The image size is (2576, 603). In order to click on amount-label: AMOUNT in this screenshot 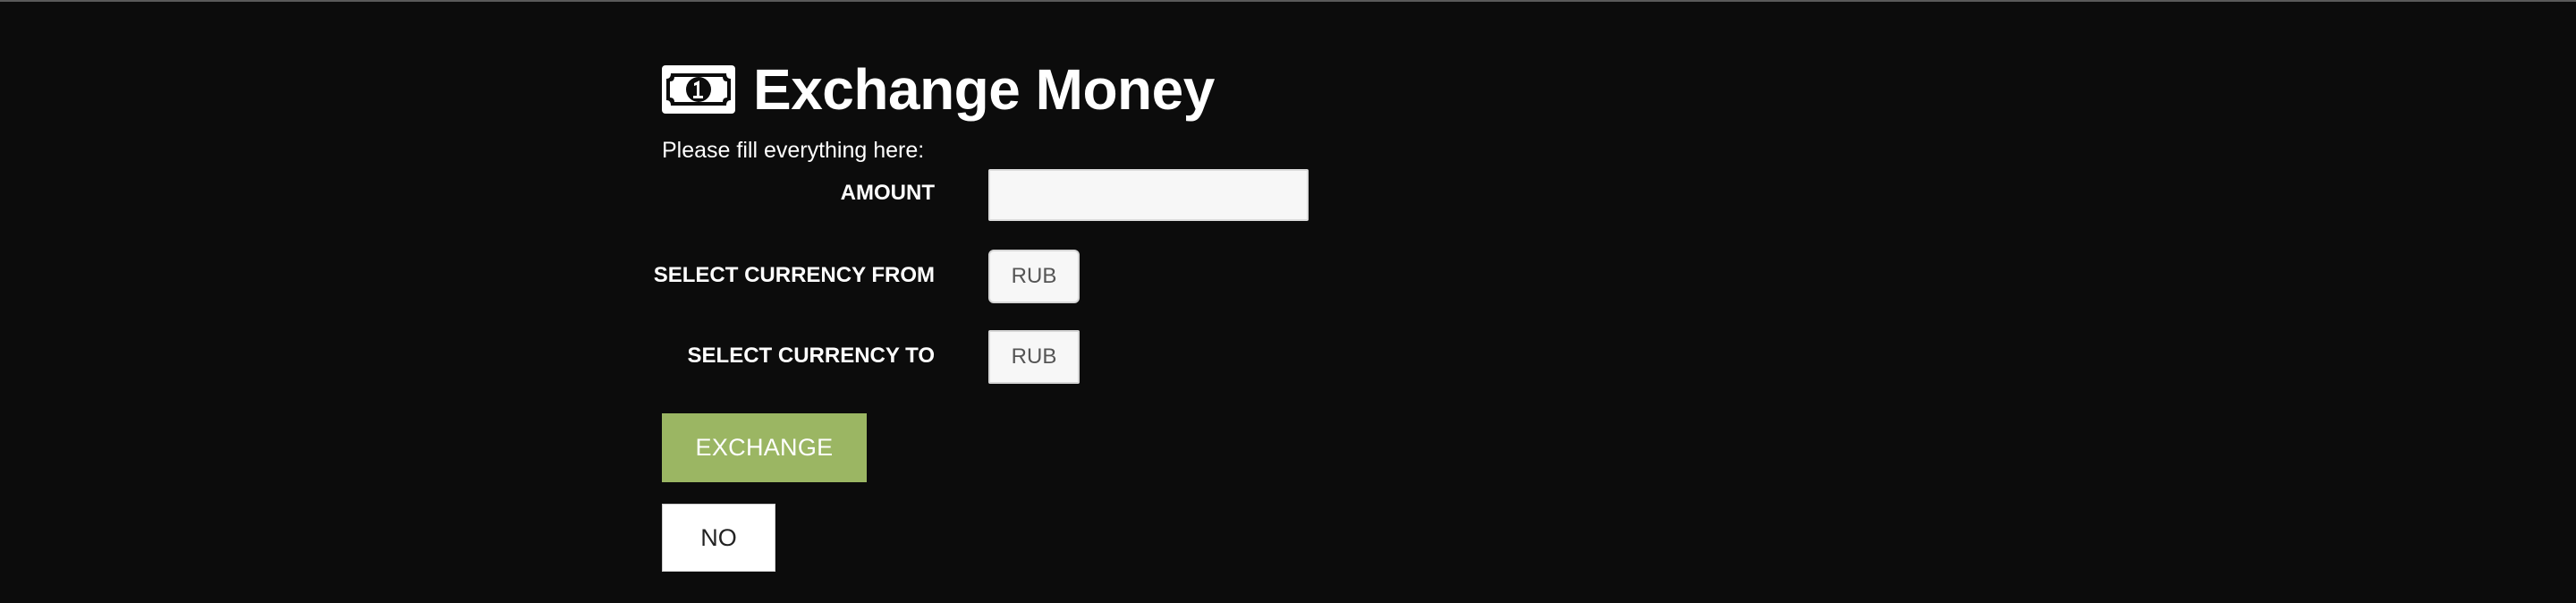, I will do `click(887, 193)`.